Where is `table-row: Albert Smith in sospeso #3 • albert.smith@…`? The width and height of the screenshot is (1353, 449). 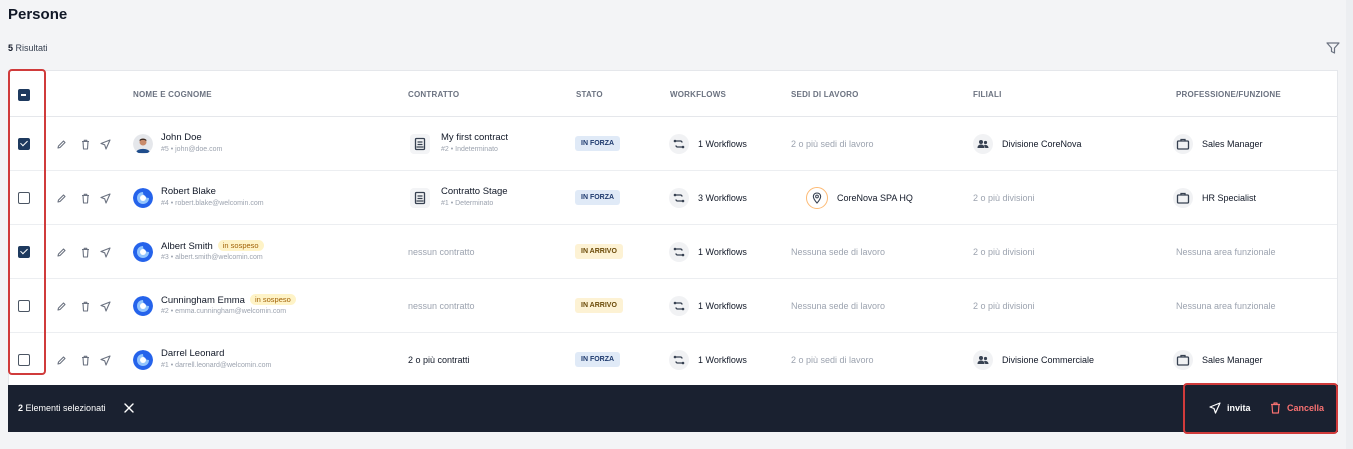 table-row: Albert Smith in sospeso #3 • albert.smith@… is located at coordinates (673, 252).